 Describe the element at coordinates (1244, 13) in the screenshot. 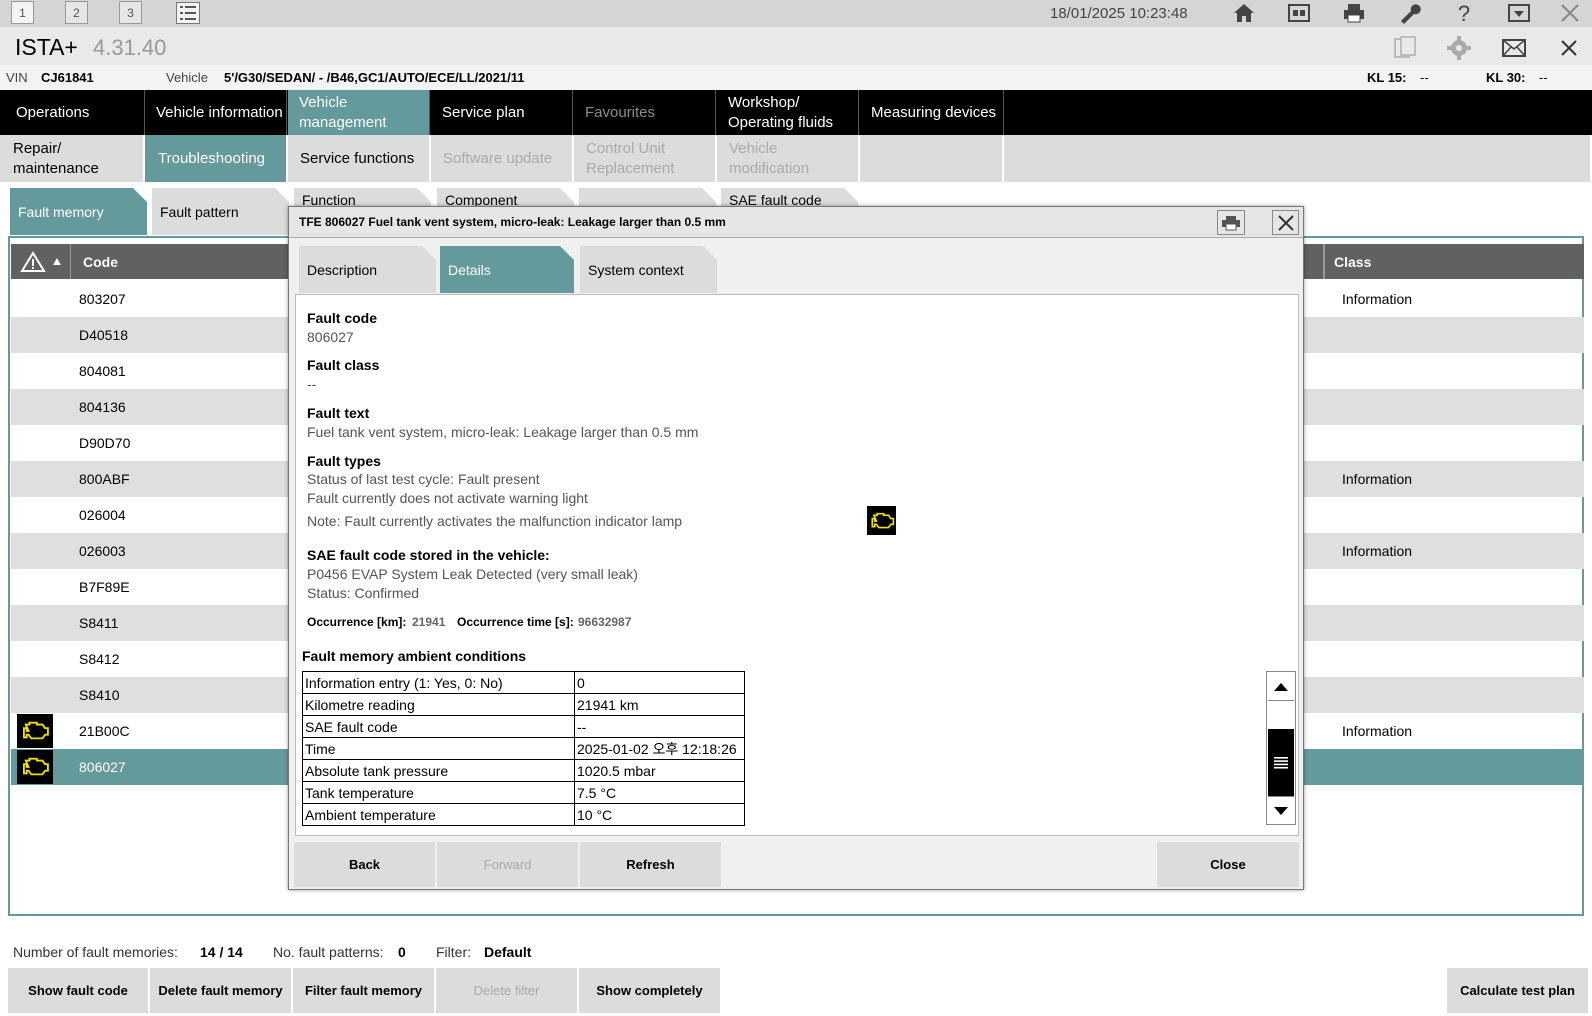

I see `home-icon` at that location.